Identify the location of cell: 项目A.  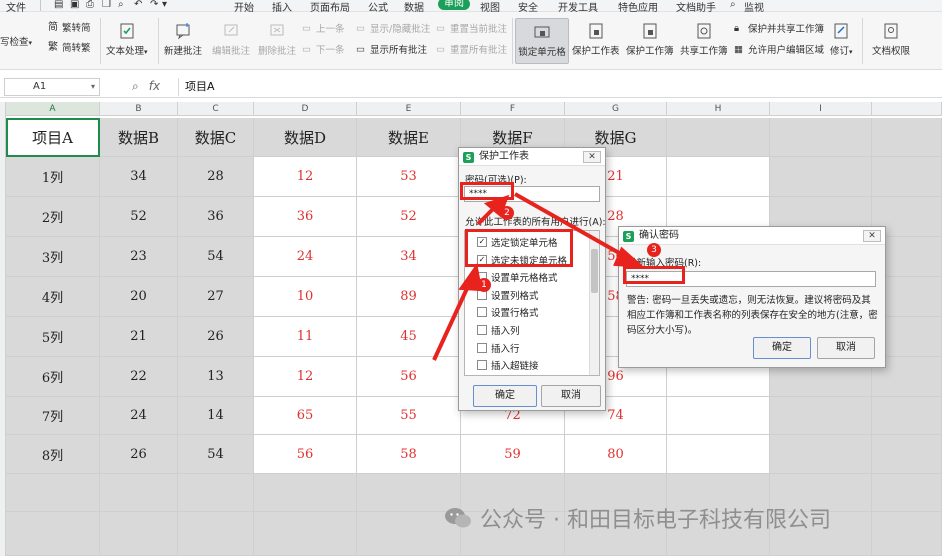
(53, 137).